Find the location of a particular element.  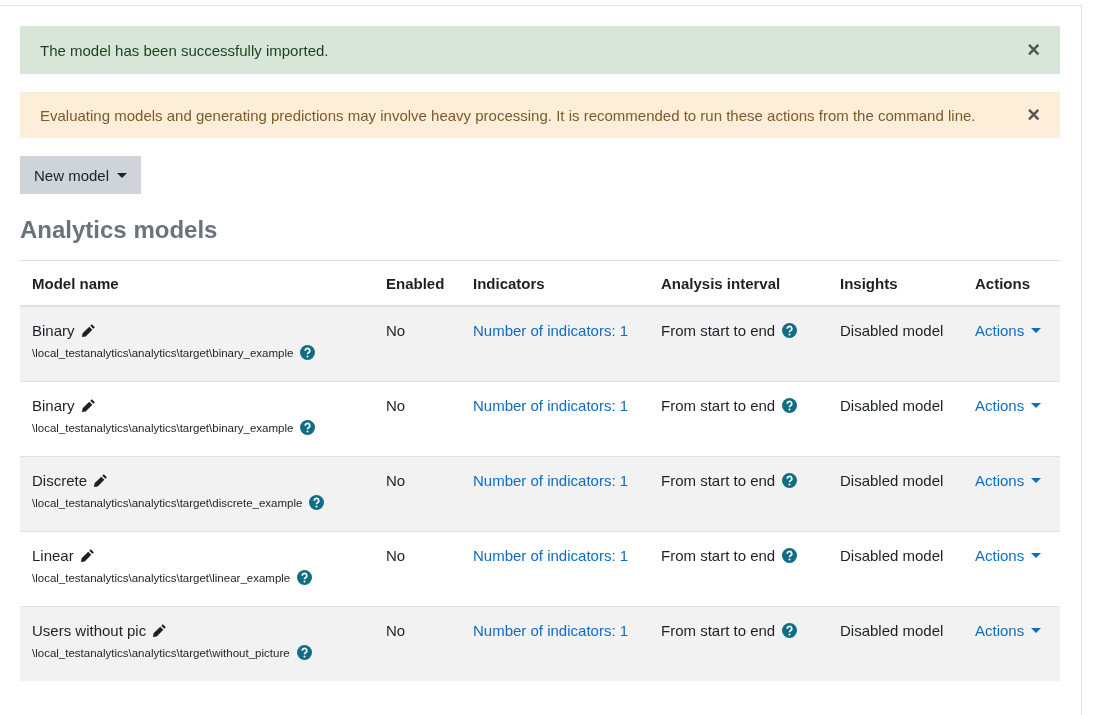

target-path: \local_testanalytics\analytics\target\discrete_example is located at coordinates (167, 502).